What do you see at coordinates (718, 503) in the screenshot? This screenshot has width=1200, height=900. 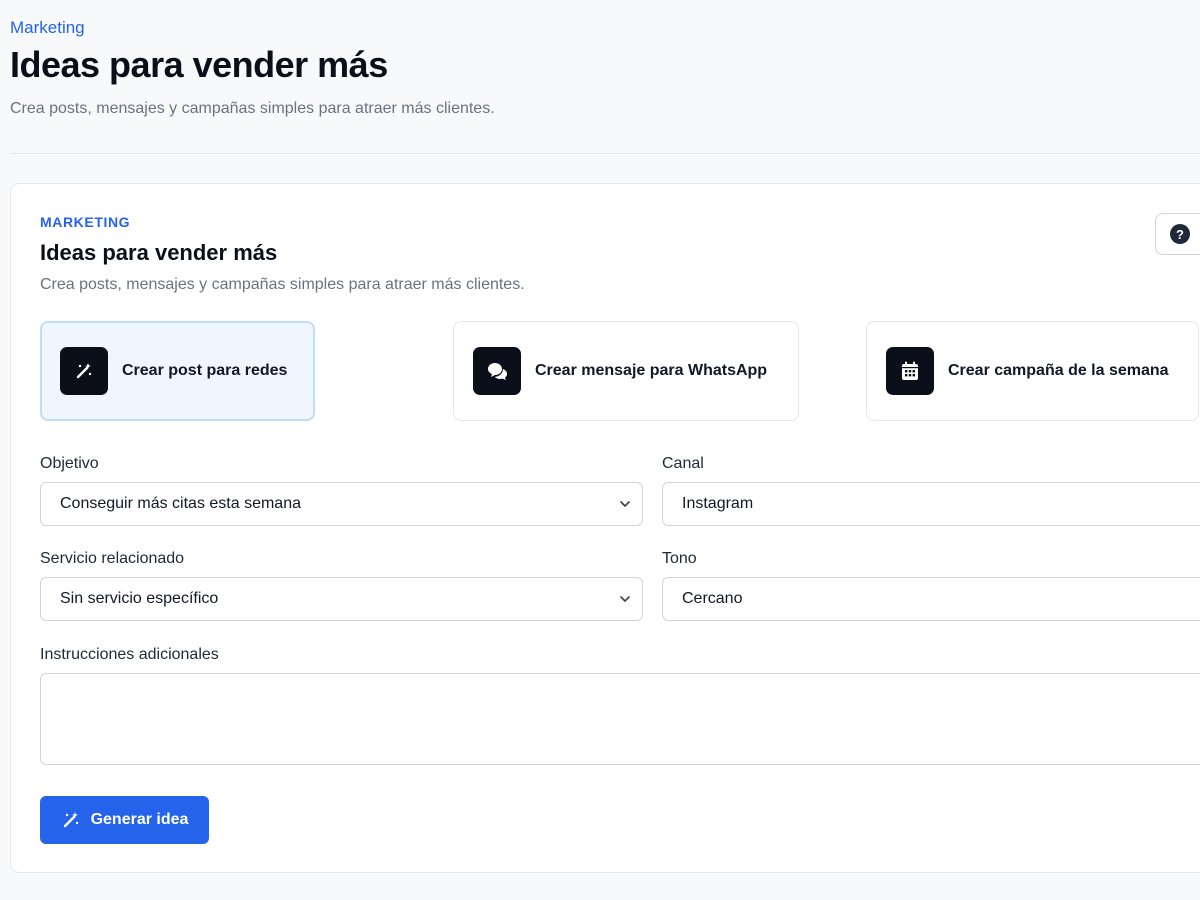 I see `canal-value: Instagram` at bounding box center [718, 503].